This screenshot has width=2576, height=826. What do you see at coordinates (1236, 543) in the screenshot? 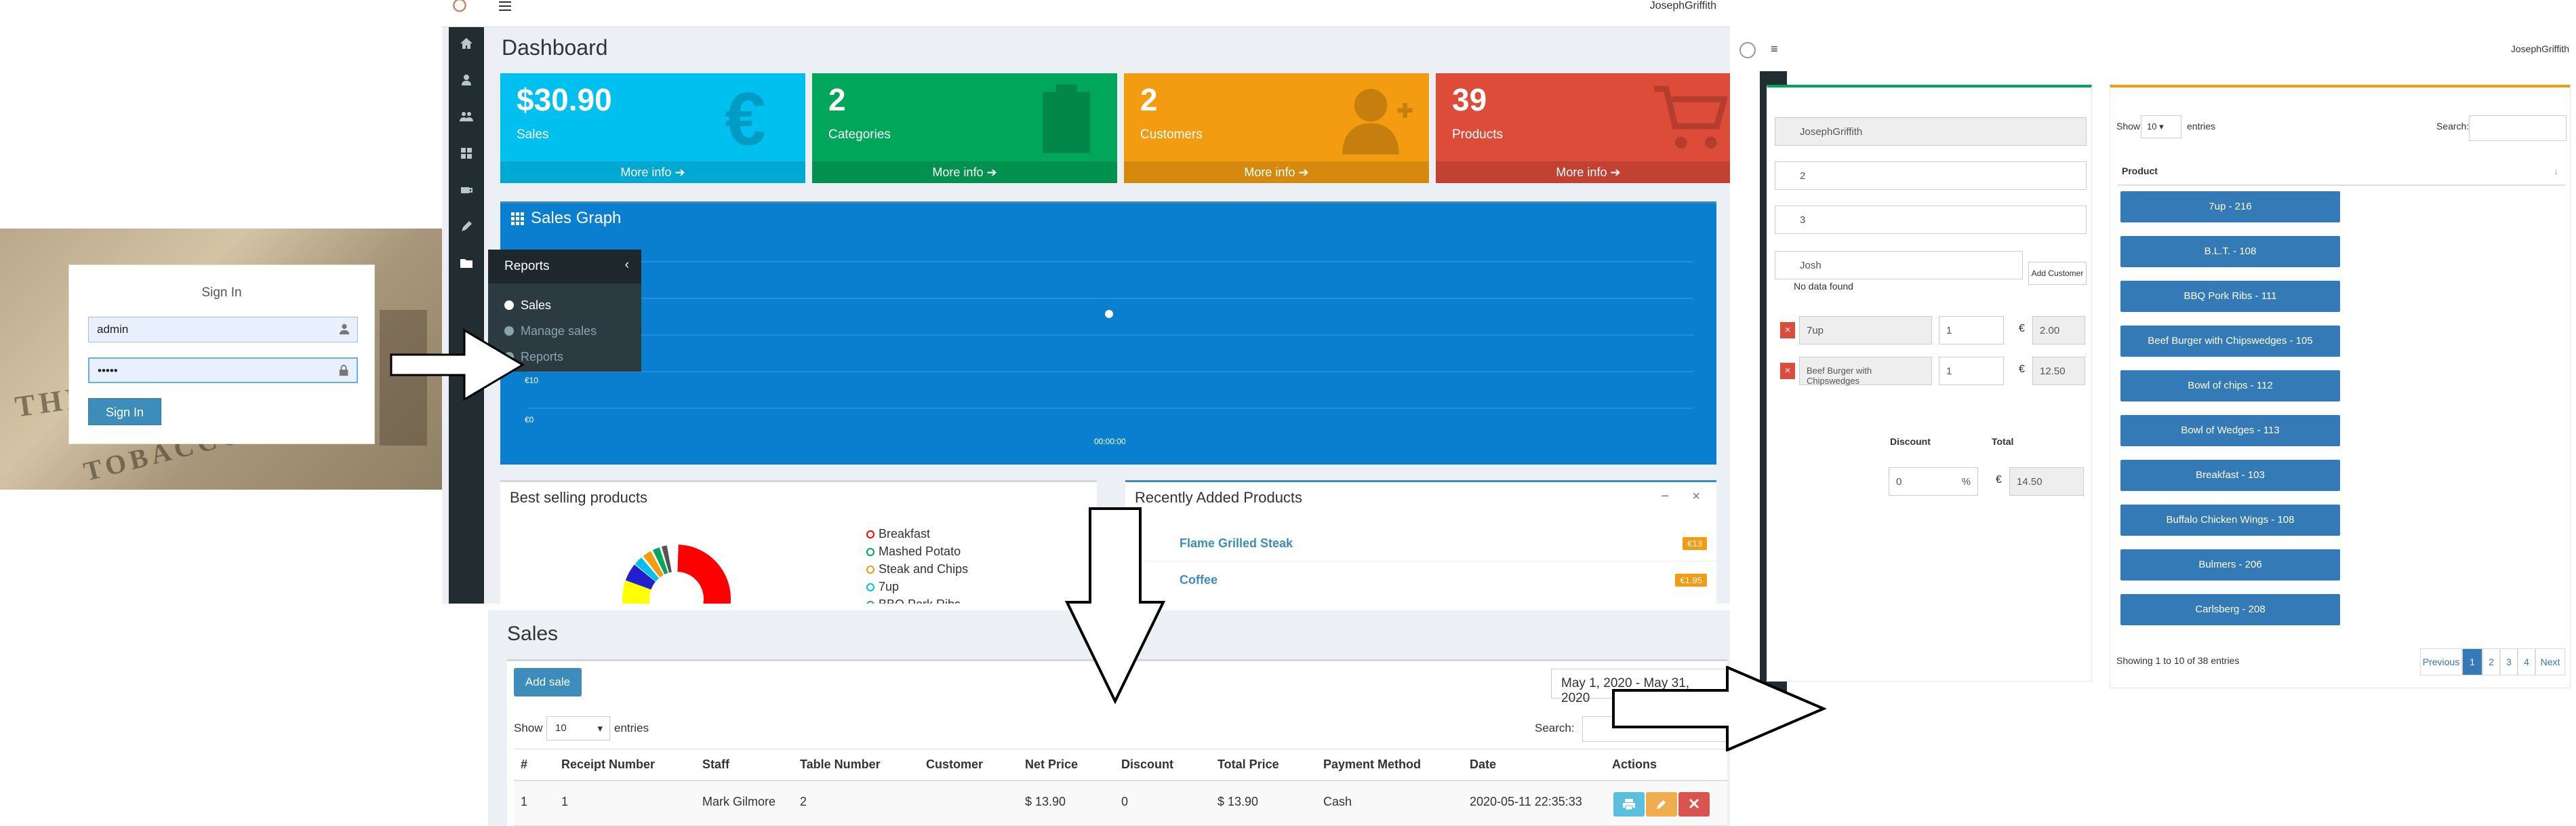
I see `product-link: Flame Grilled Steak` at bounding box center [1236, 543].